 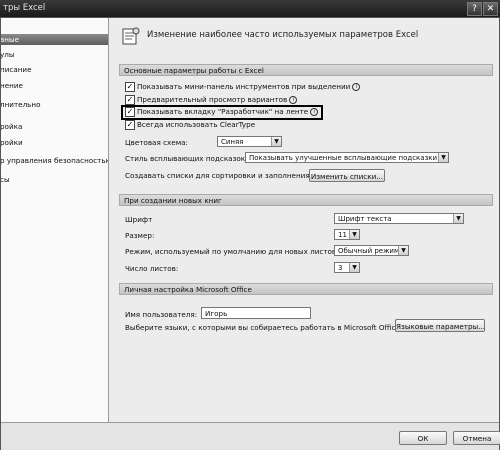 What do you see at coordinates (250, 8) in the screenshot?
I see `title-bar: тры Excel ? ✕` at bounding box center [250, 8].